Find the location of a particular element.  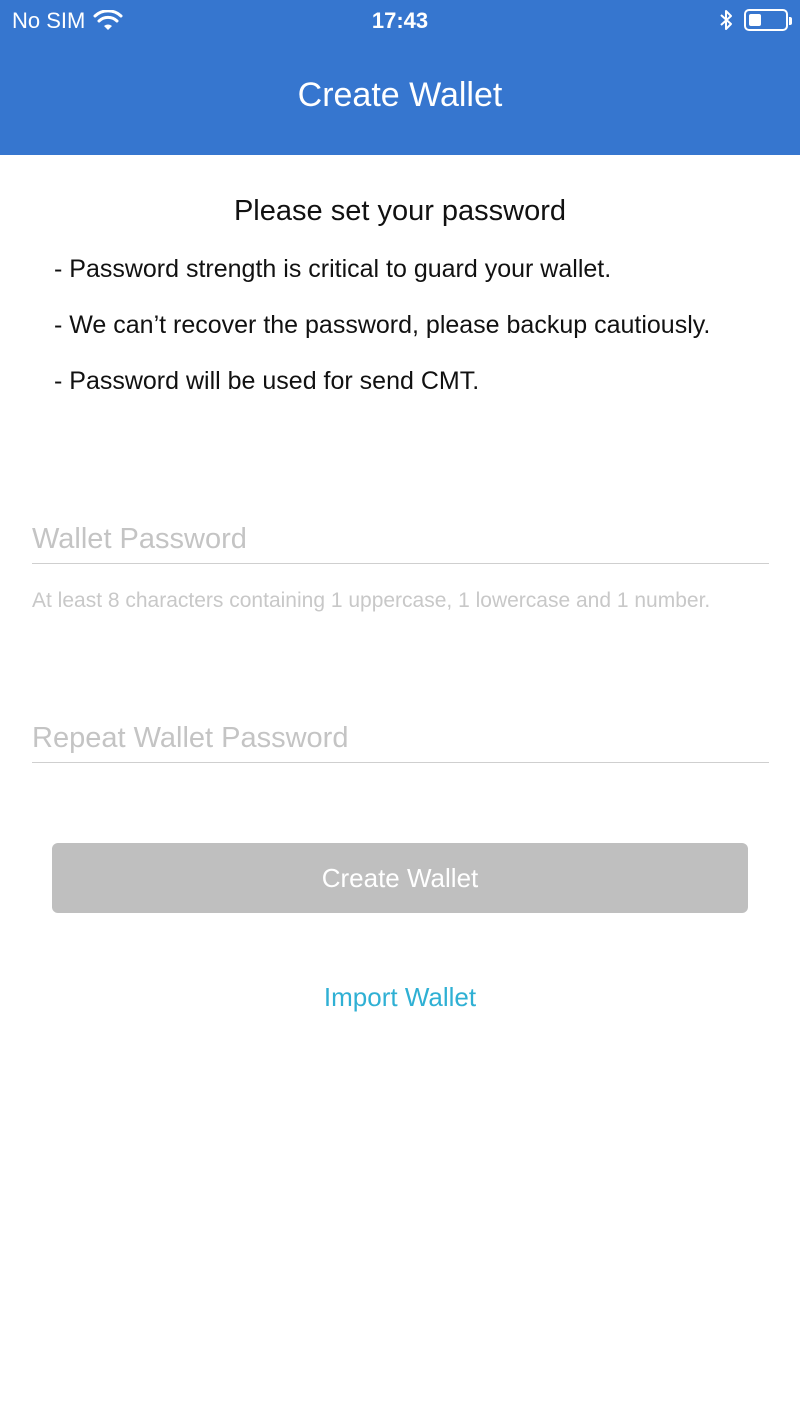

repeat-password-field is located at coordinates (400, 738).